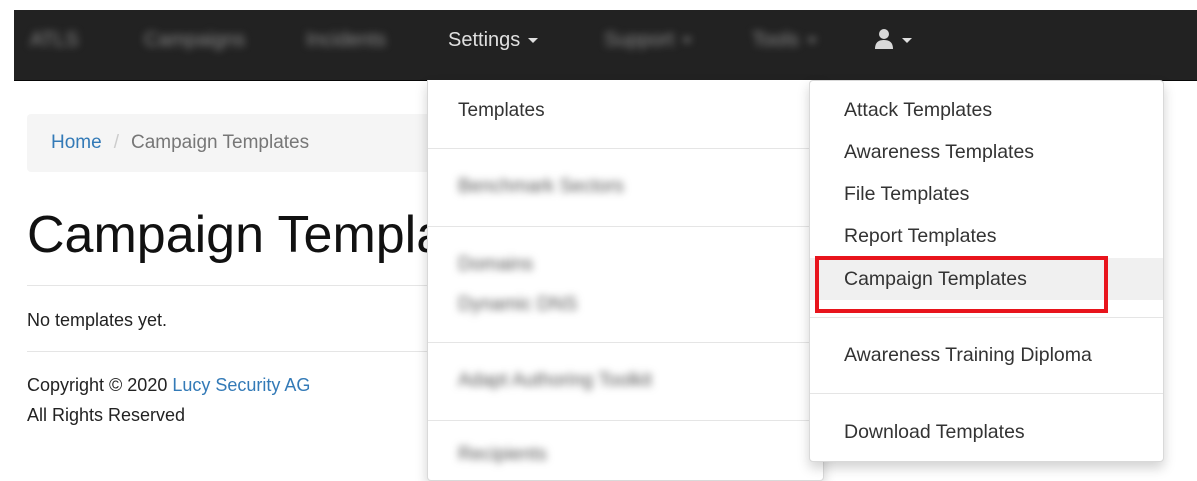 Image resolution: width=1197 pixels, height=481 pixels. What do you see at coordinates (986, 236) in the screenshot?
I see `submenu-report-templates: Report Templates` at bounding box center [986, 236].